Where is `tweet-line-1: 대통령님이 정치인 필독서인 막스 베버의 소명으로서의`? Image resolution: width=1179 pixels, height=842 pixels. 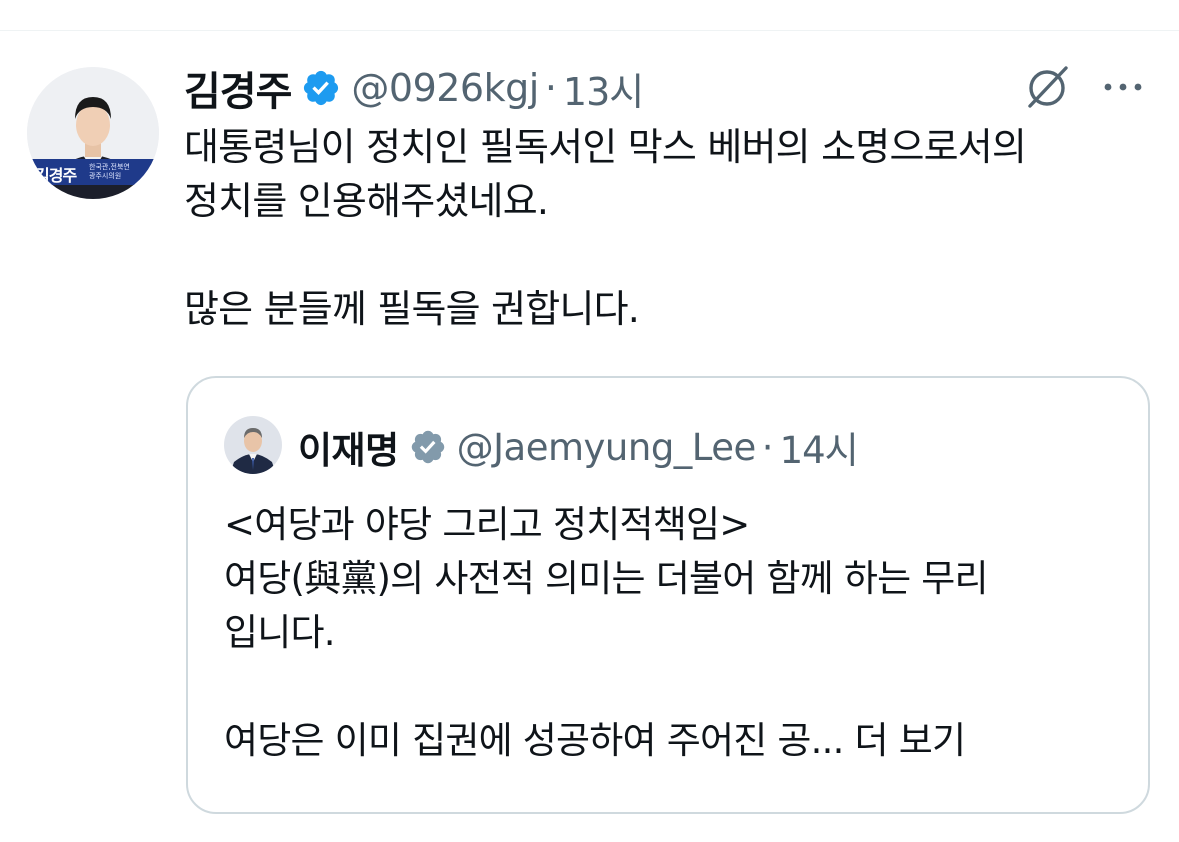 tweet-line-1: 대통령님이 정치인 필독서인 막스 베버의 소명으로서의 is located at coordinates (605, 147).